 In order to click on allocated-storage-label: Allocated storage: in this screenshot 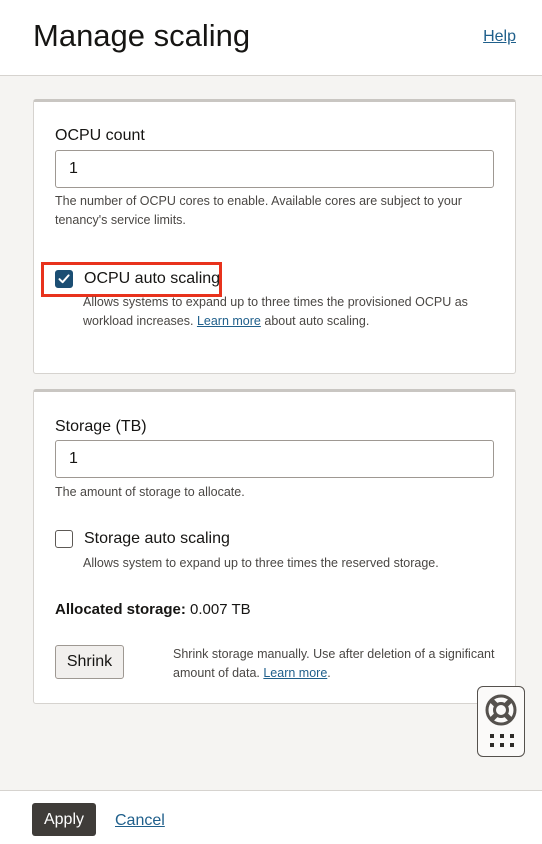, I will do `click(120, 609)`.